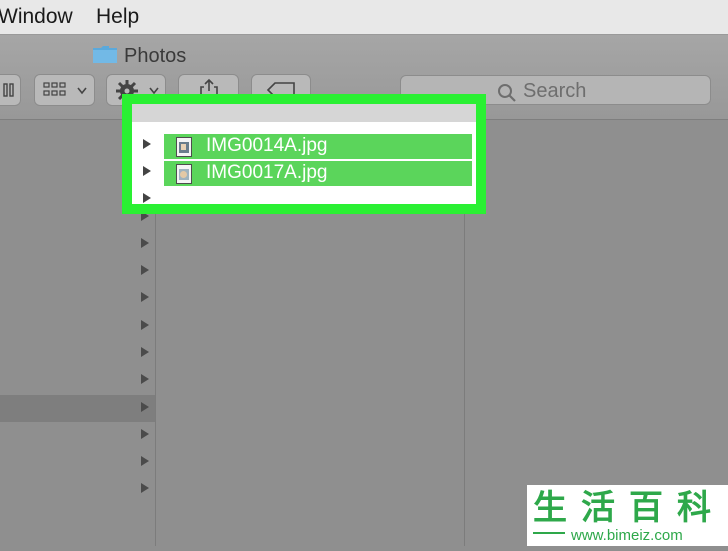 Image resolution: width=728 pixels, height=551 pixels. I want to click on file-row: IMG0017A.jpg, so click(318, 173).